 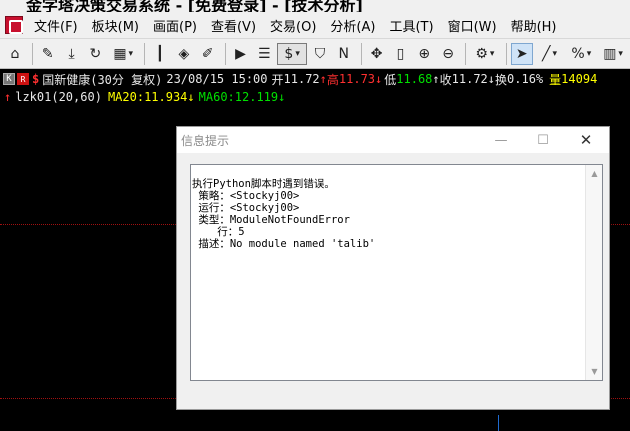 What do you see at coordinates (469, 79) in the screenshot?
I see `close-value: 11.72` at bounding box center [469, 79].